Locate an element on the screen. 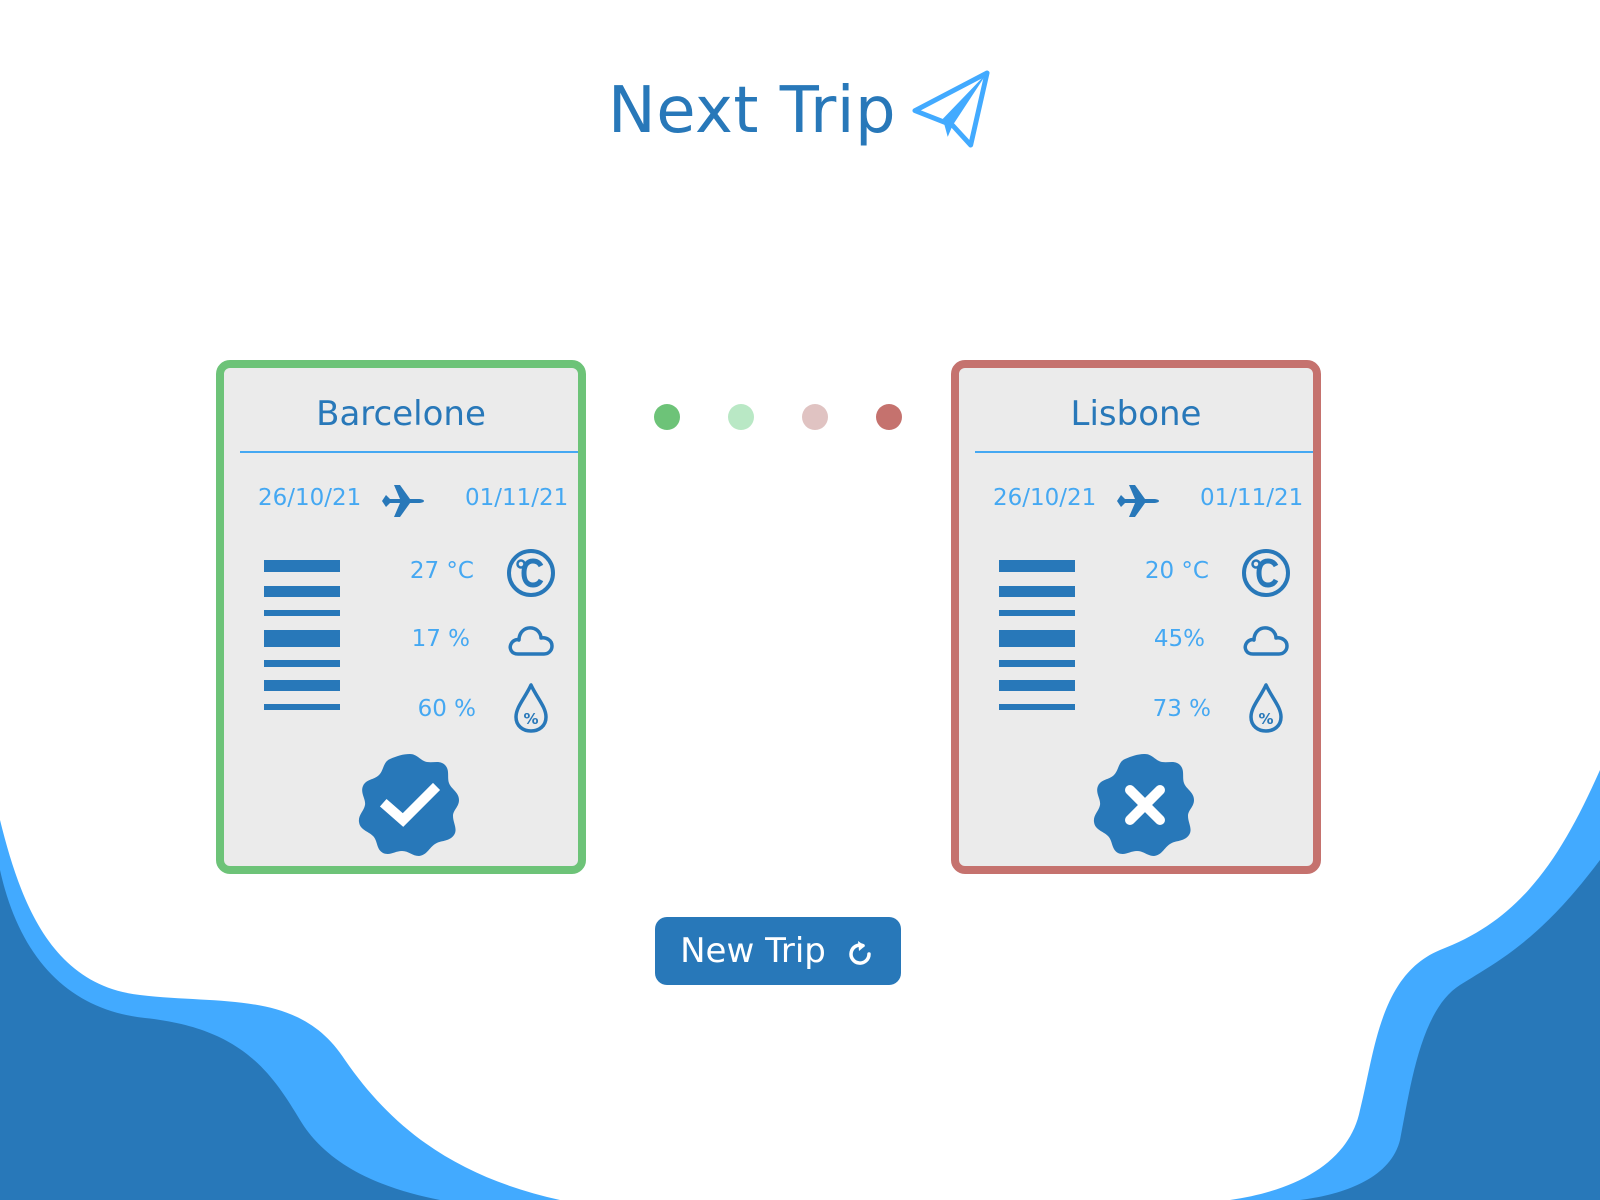  new-trip-button: New Trip is located at coordinates (778, 951).